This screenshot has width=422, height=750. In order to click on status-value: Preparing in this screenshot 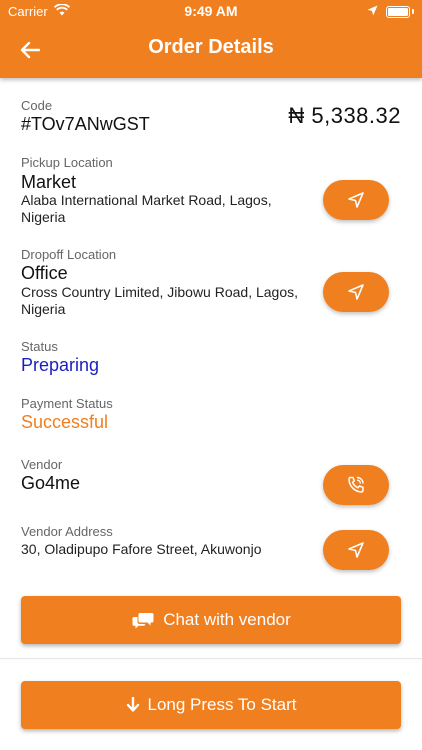, I will do `click(60, 365)`.